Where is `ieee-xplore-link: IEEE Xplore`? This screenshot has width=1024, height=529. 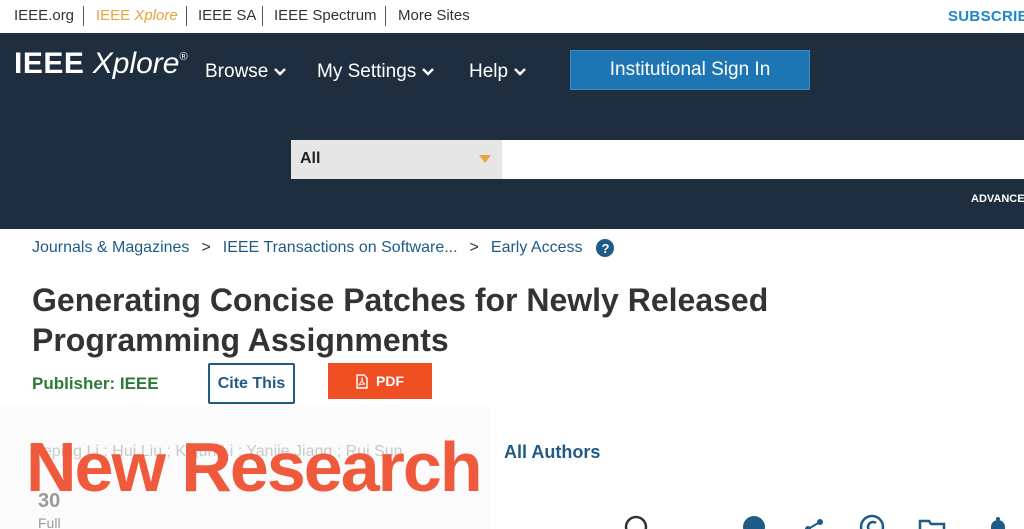 ieee-xplore-link: IEEE Xplore is located at coordinates (137, 15).